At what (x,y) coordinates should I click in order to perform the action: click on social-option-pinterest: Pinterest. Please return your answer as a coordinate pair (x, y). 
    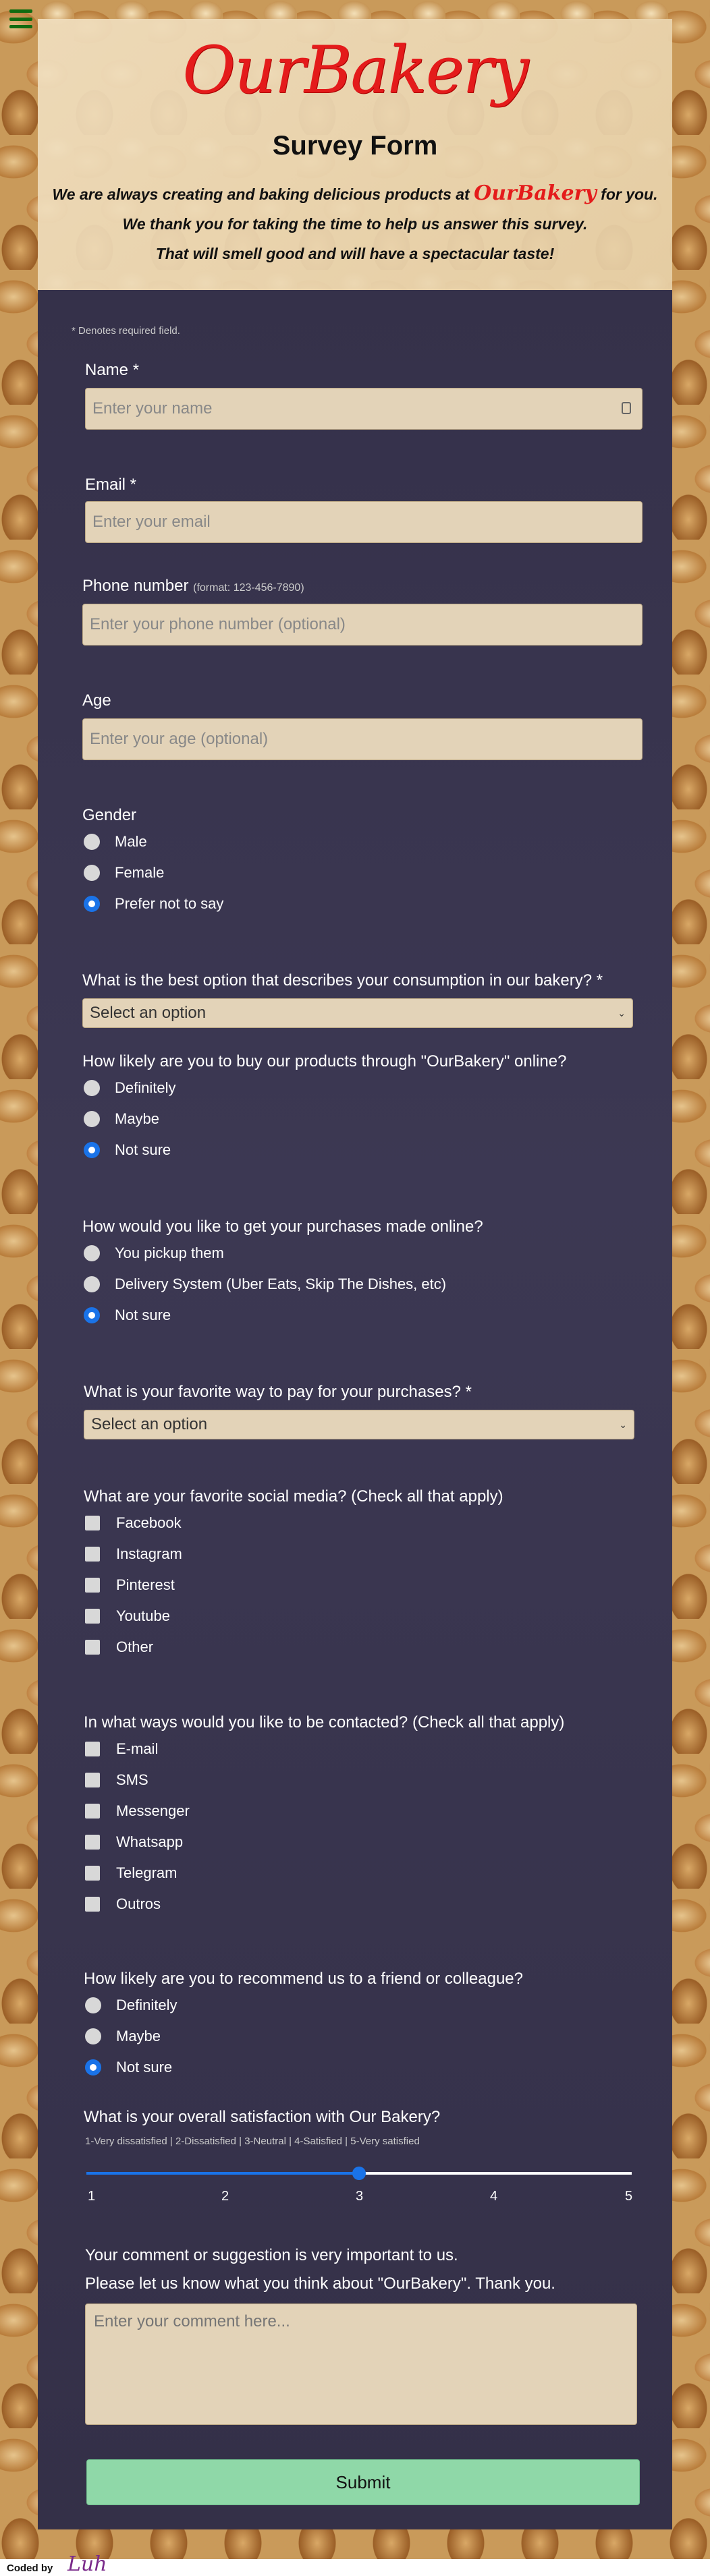
    Looking at the image, I should click on (130, 1585).